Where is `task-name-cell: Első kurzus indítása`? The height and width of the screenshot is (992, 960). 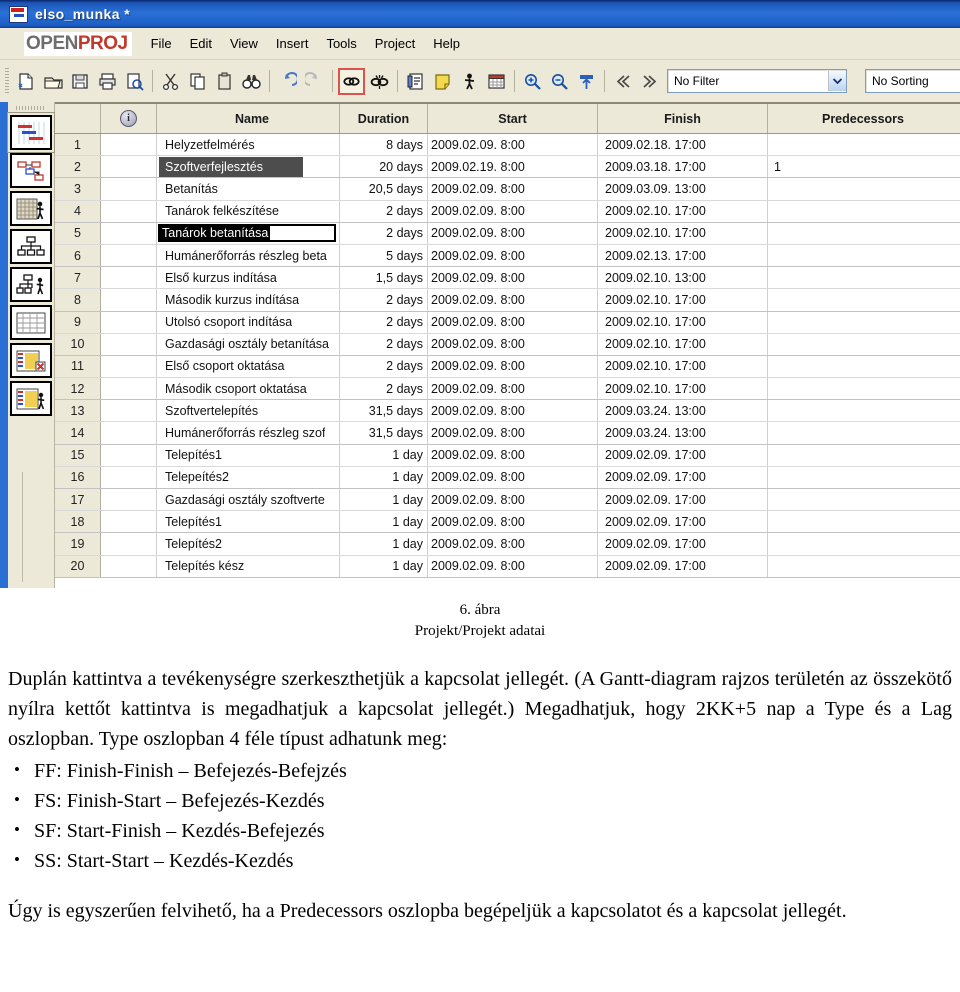
task-name-cell: Első kurzus indítása is located at coordinates (248, 278).